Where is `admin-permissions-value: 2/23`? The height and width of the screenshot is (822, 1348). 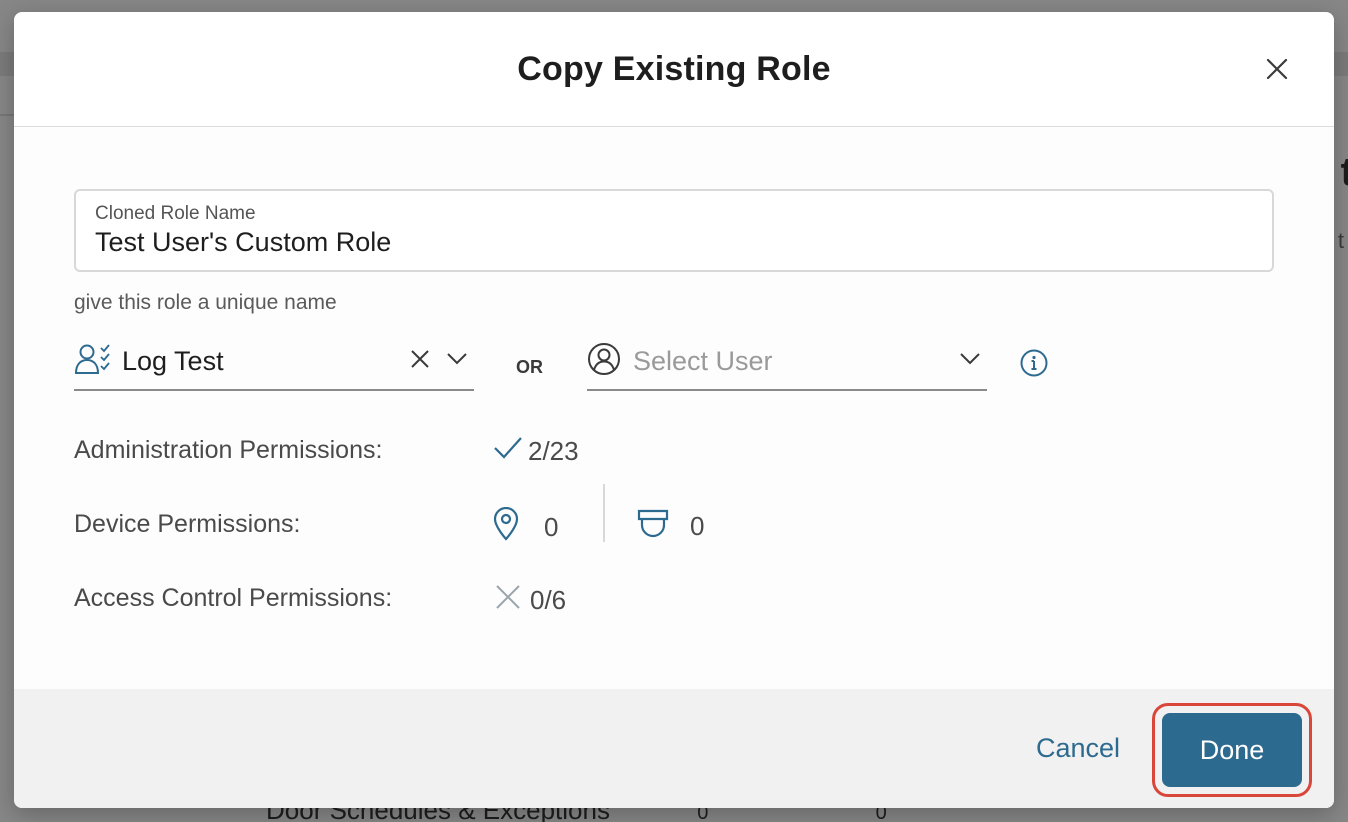 admin-permissions-value: 2/23 is located at coordinates (535, 451).